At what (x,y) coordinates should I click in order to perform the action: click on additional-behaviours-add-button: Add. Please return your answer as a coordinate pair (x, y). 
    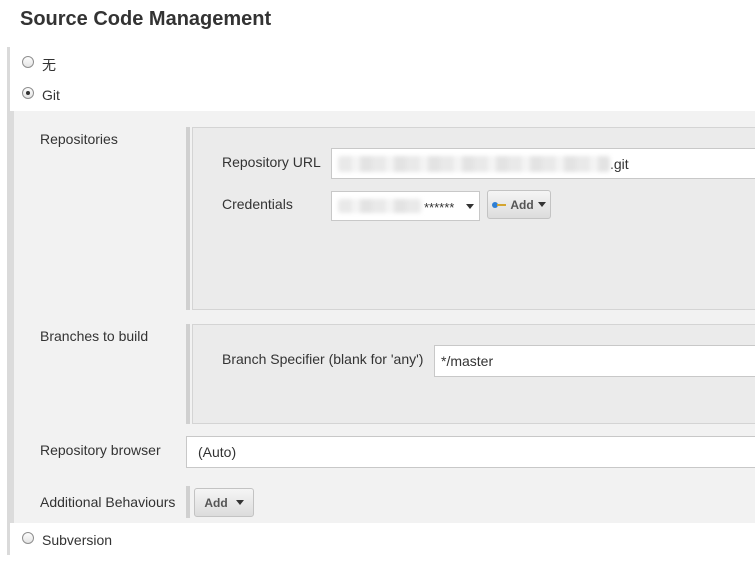
    Looking at the image, I should click on (224, 502).